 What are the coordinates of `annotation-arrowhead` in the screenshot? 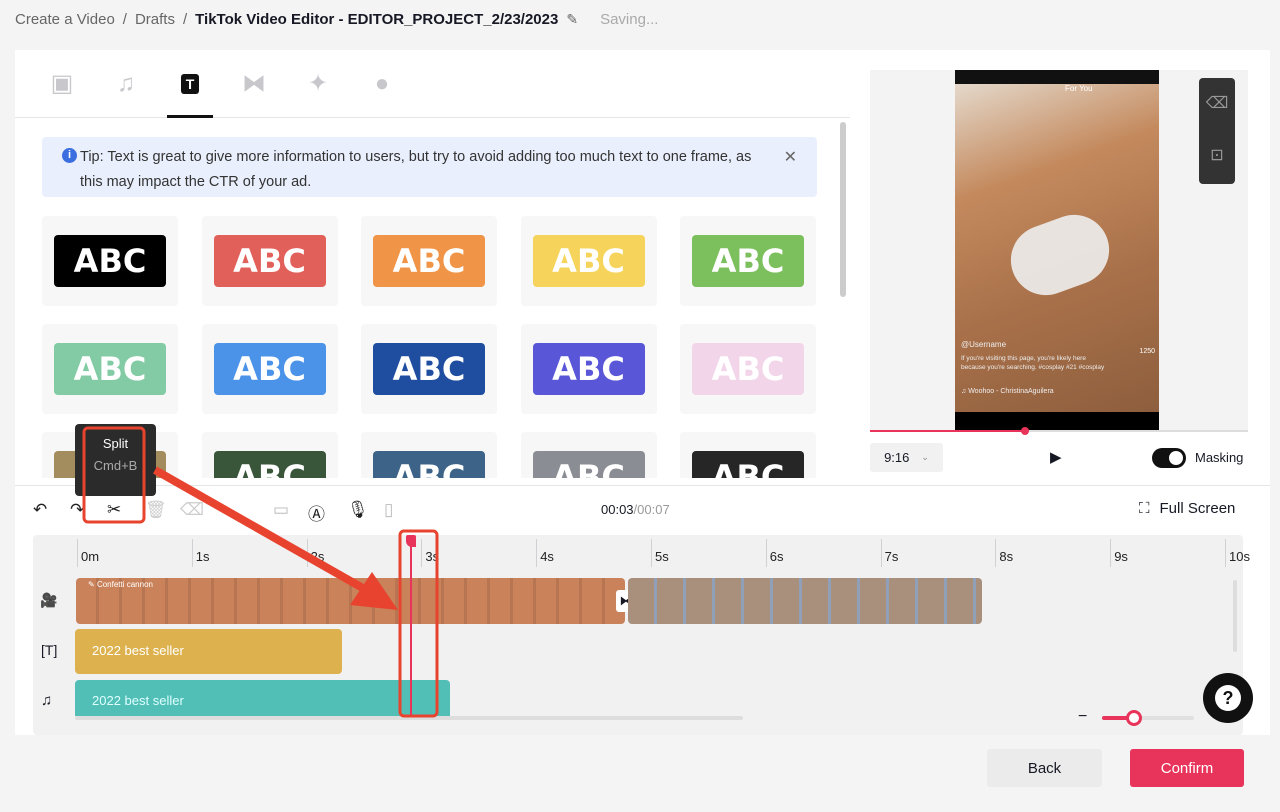 It's located at (374, 591).